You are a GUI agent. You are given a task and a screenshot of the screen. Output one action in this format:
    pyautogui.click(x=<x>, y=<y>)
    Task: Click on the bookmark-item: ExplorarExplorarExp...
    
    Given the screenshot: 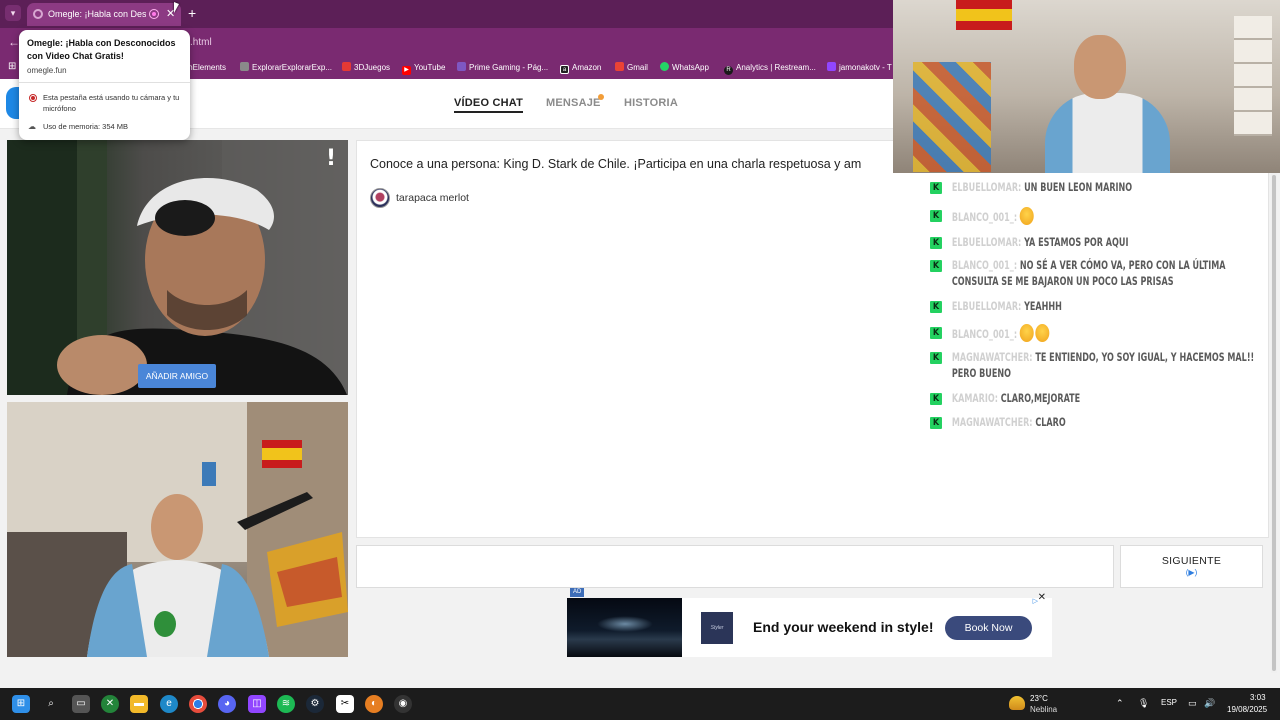 What is the action you would take?
    pyautogui.click(x=286, y=67)
    